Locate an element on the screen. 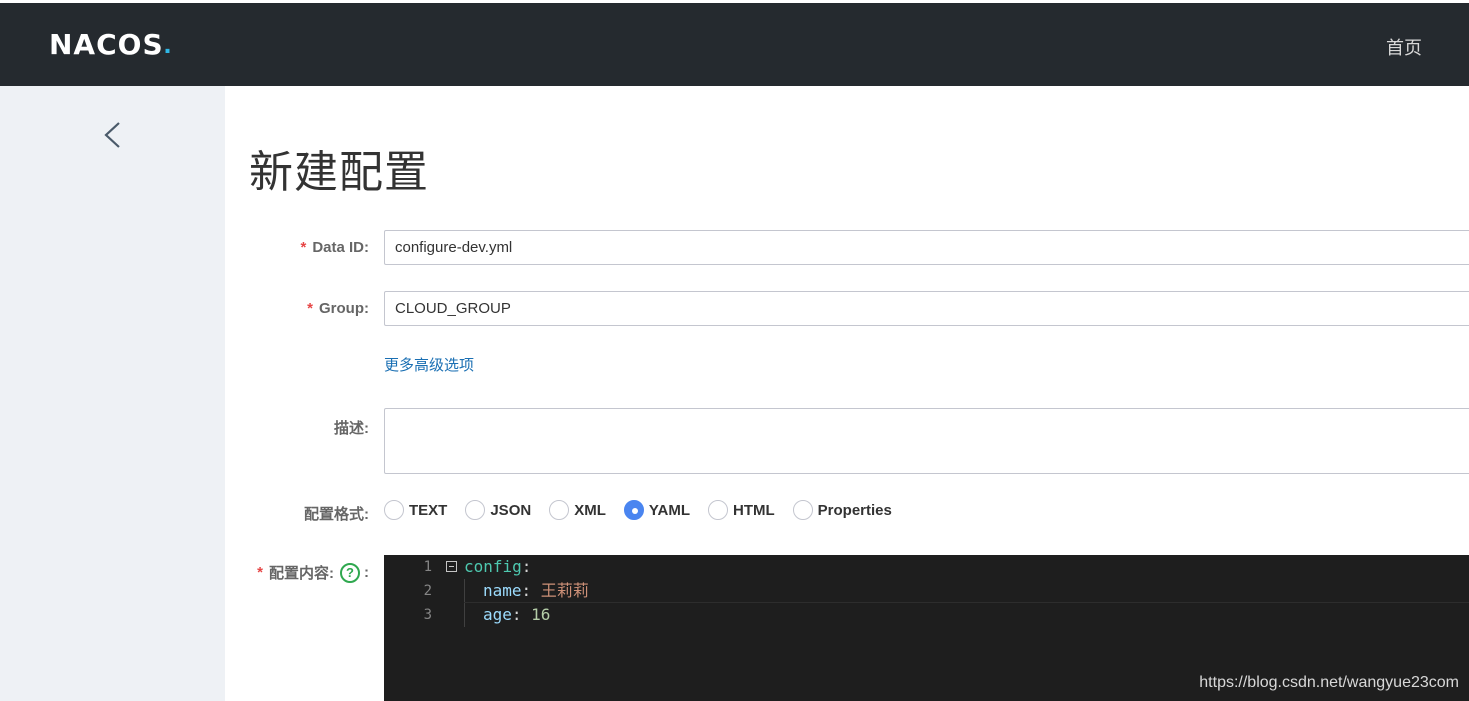  indent-guide is located at coordinates (464, 603).